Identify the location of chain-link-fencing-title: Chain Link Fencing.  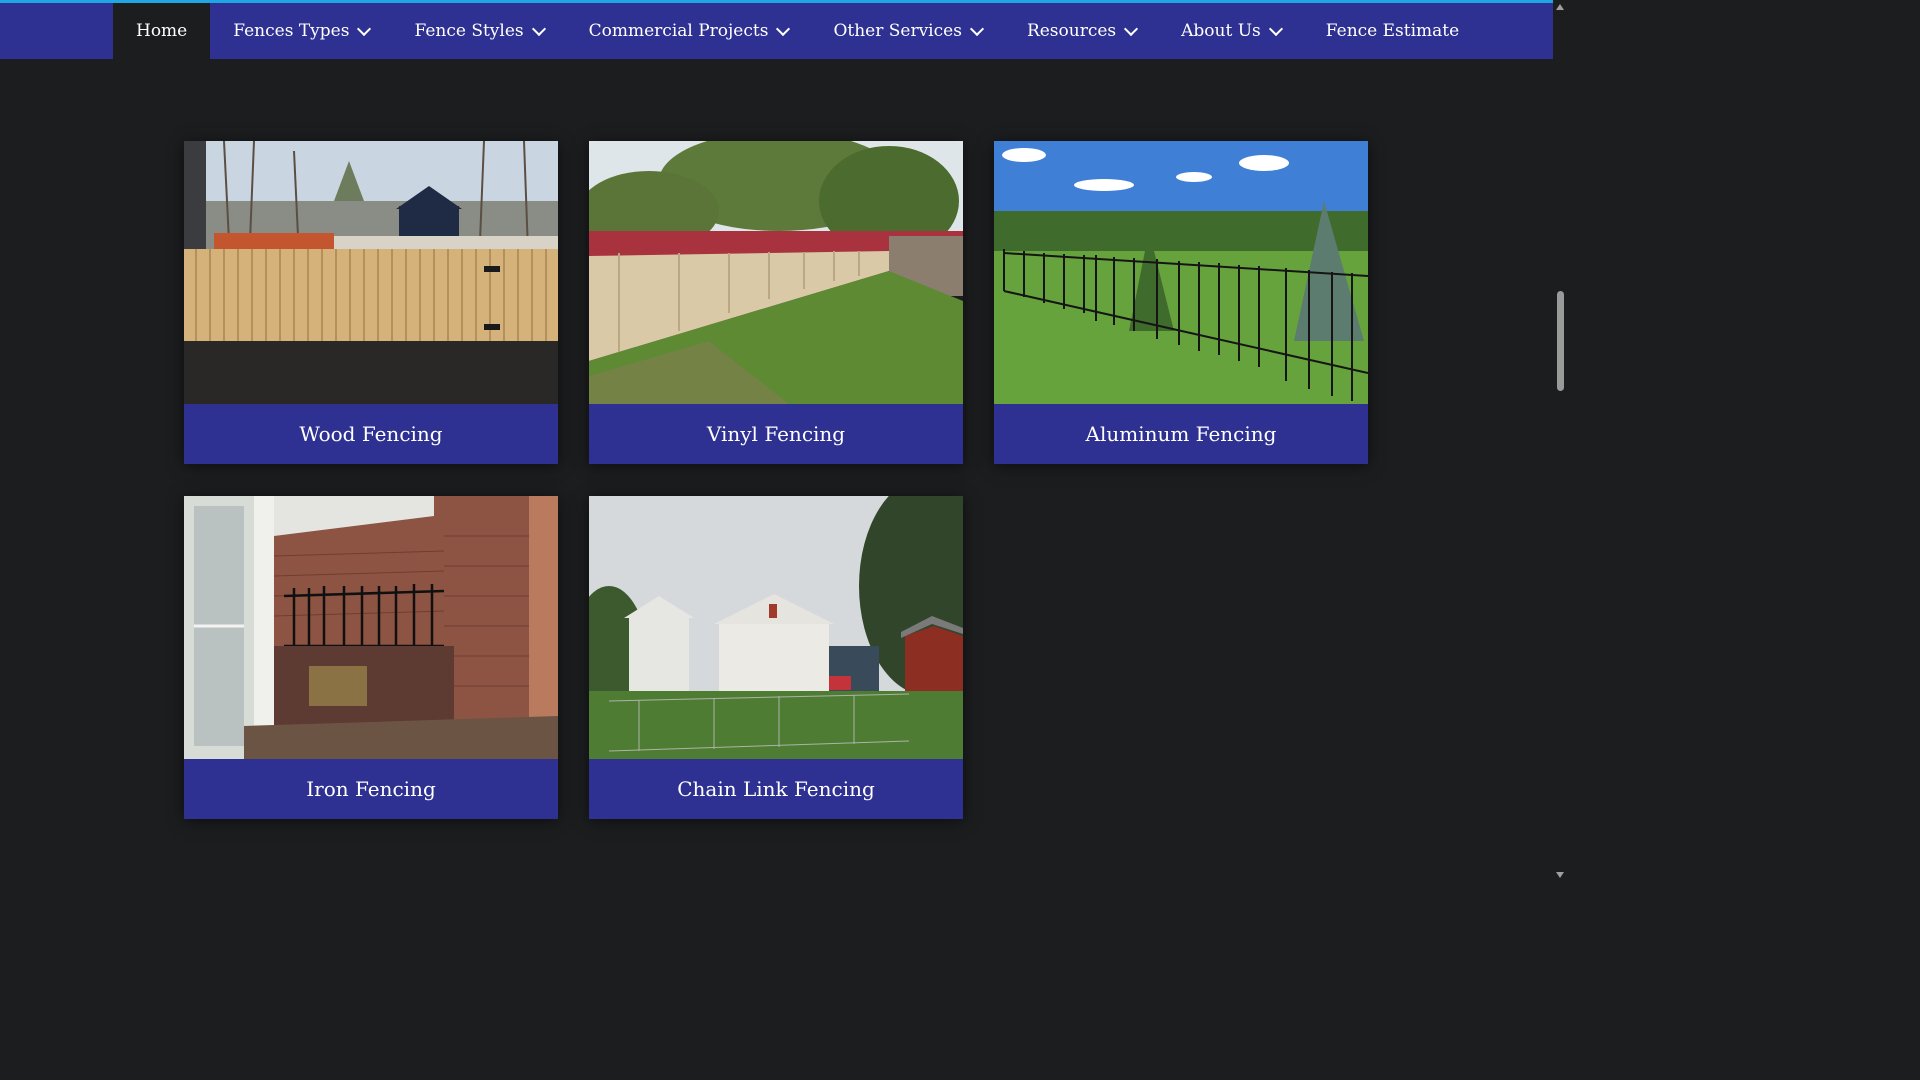
(776, 789).